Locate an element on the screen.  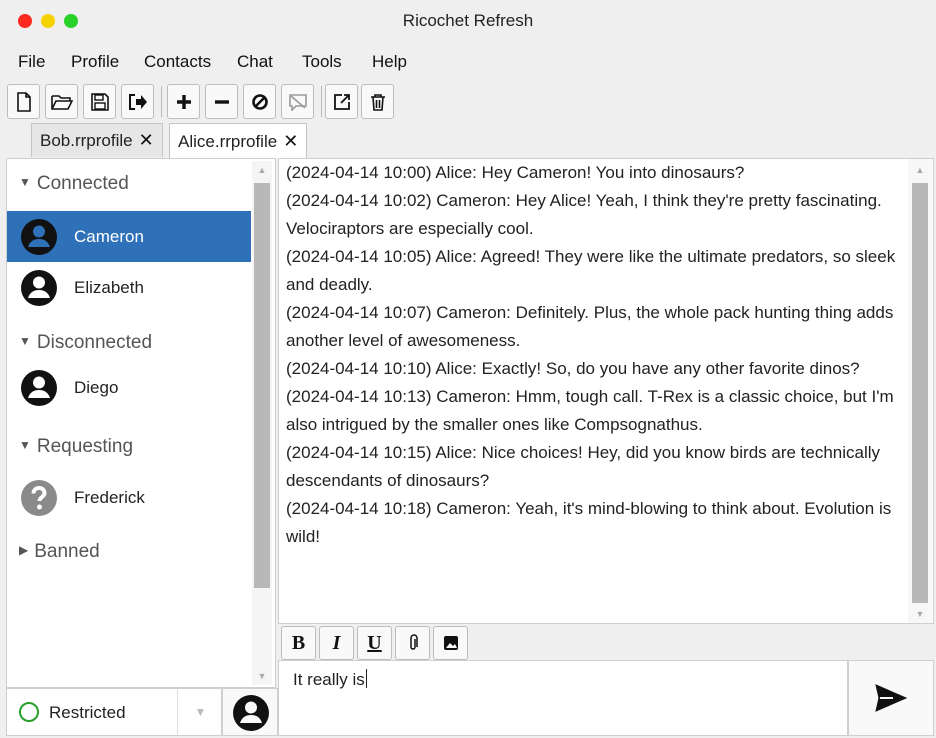
block-contact-button is located at coordinates (259, 101).